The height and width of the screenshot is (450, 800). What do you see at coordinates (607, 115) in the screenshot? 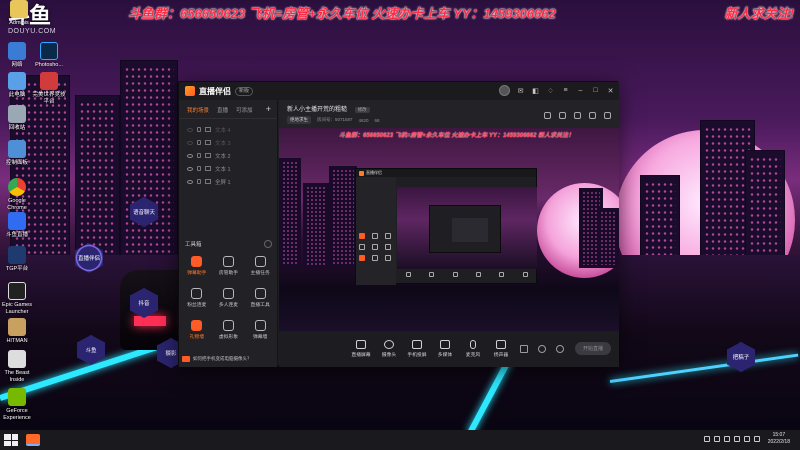
I see `share-icon` at bounding box center [607, 115].